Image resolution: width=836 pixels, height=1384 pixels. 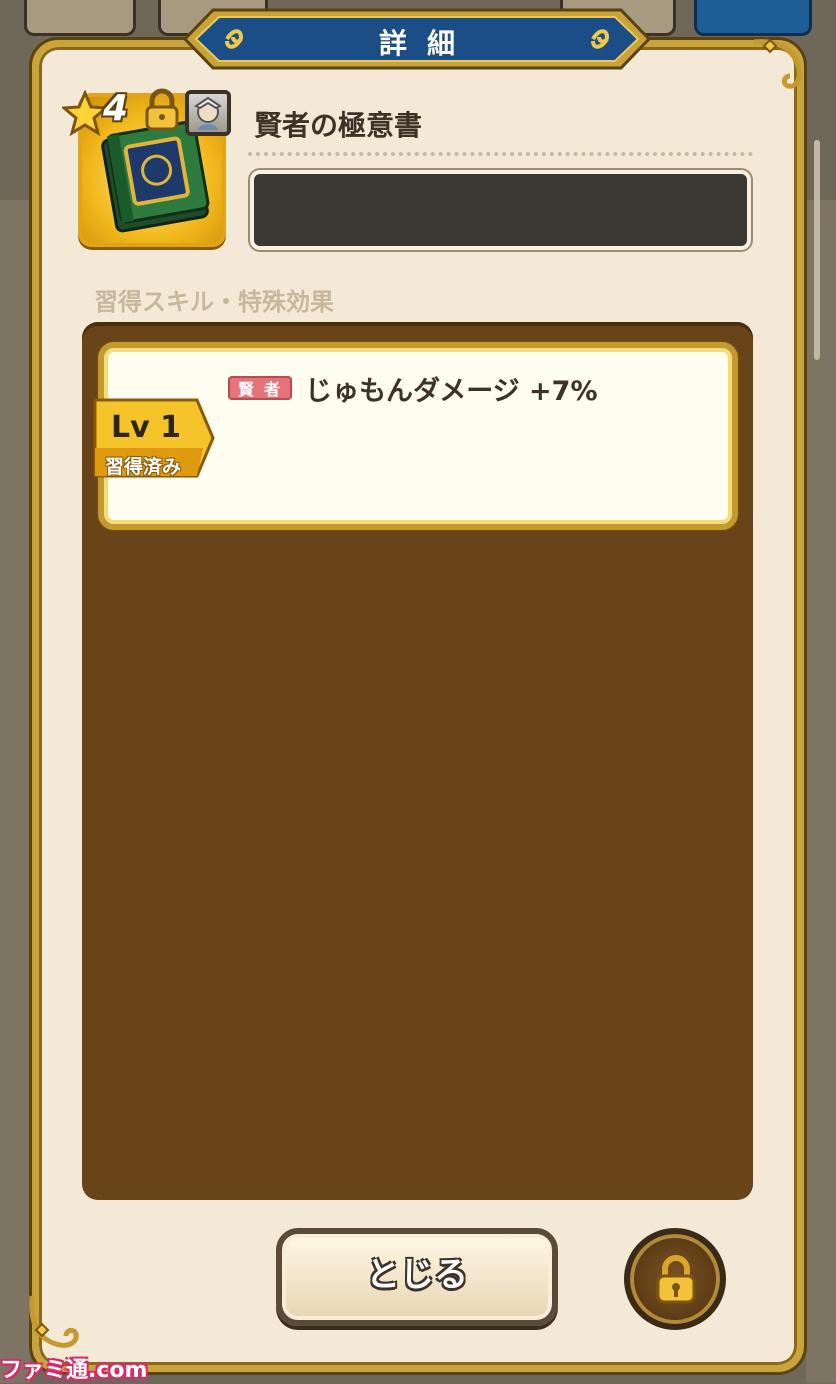 What do you see at coordinates (417, 1277) in the screenshot?
I see `close-button: とじる` at bounding box center [417, 1277].